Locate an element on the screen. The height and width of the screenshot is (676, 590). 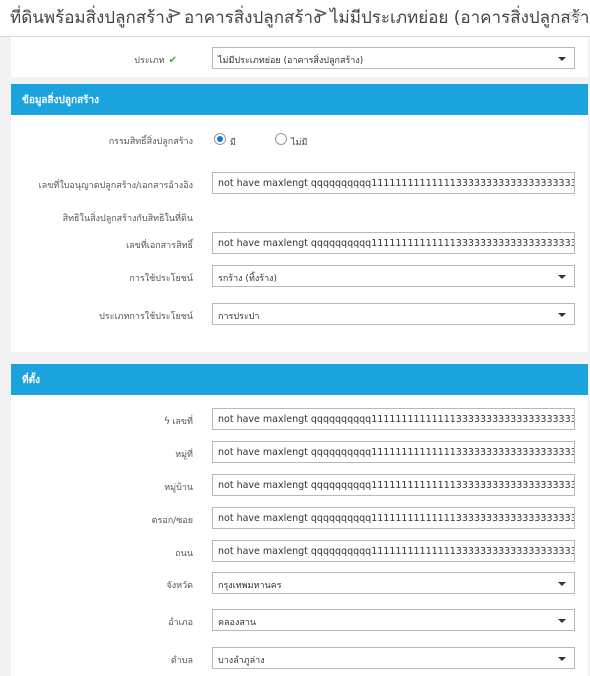
ownership-radio-no-label: ไม่มี is located at coordinates (299, 143).